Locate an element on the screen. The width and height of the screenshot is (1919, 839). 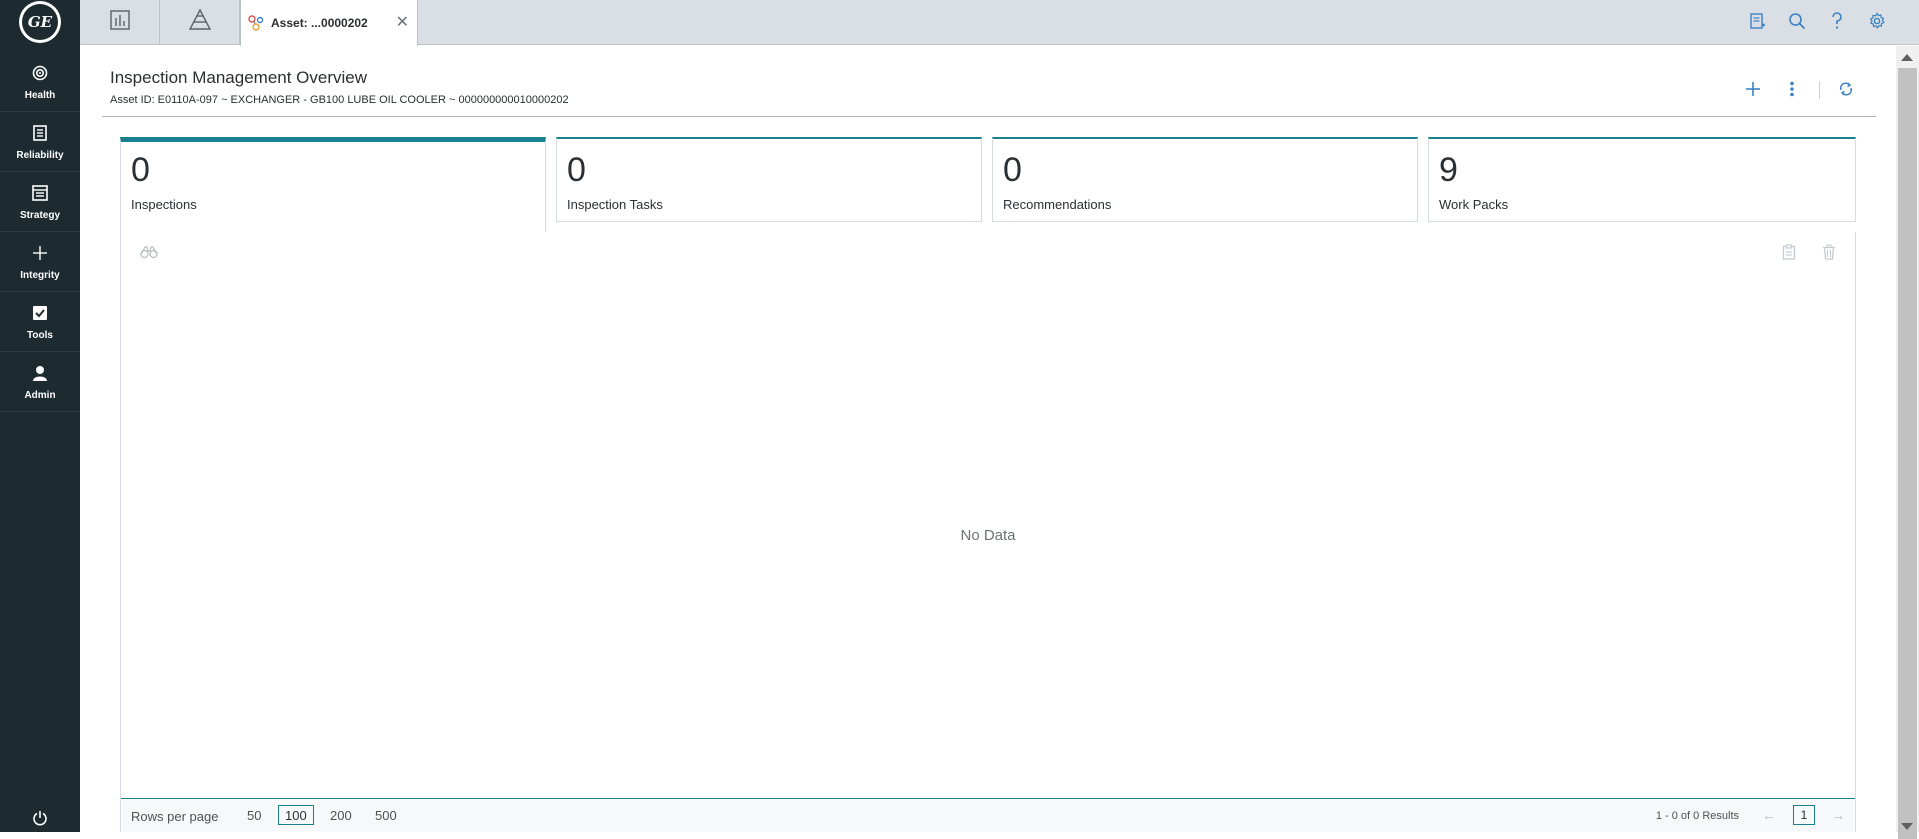
logo-text: GE is located at coordinates (40, 22).